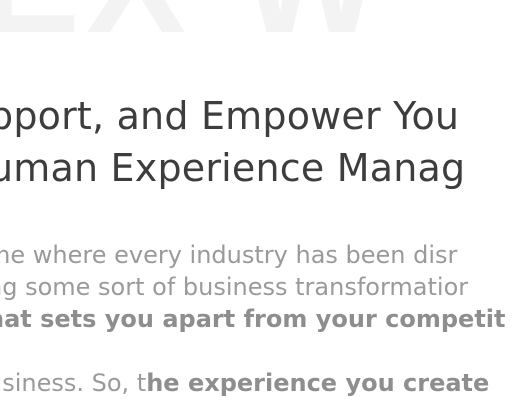  I want to click on body-line-4: usiness. So, the experience you create, so click(252, 383).